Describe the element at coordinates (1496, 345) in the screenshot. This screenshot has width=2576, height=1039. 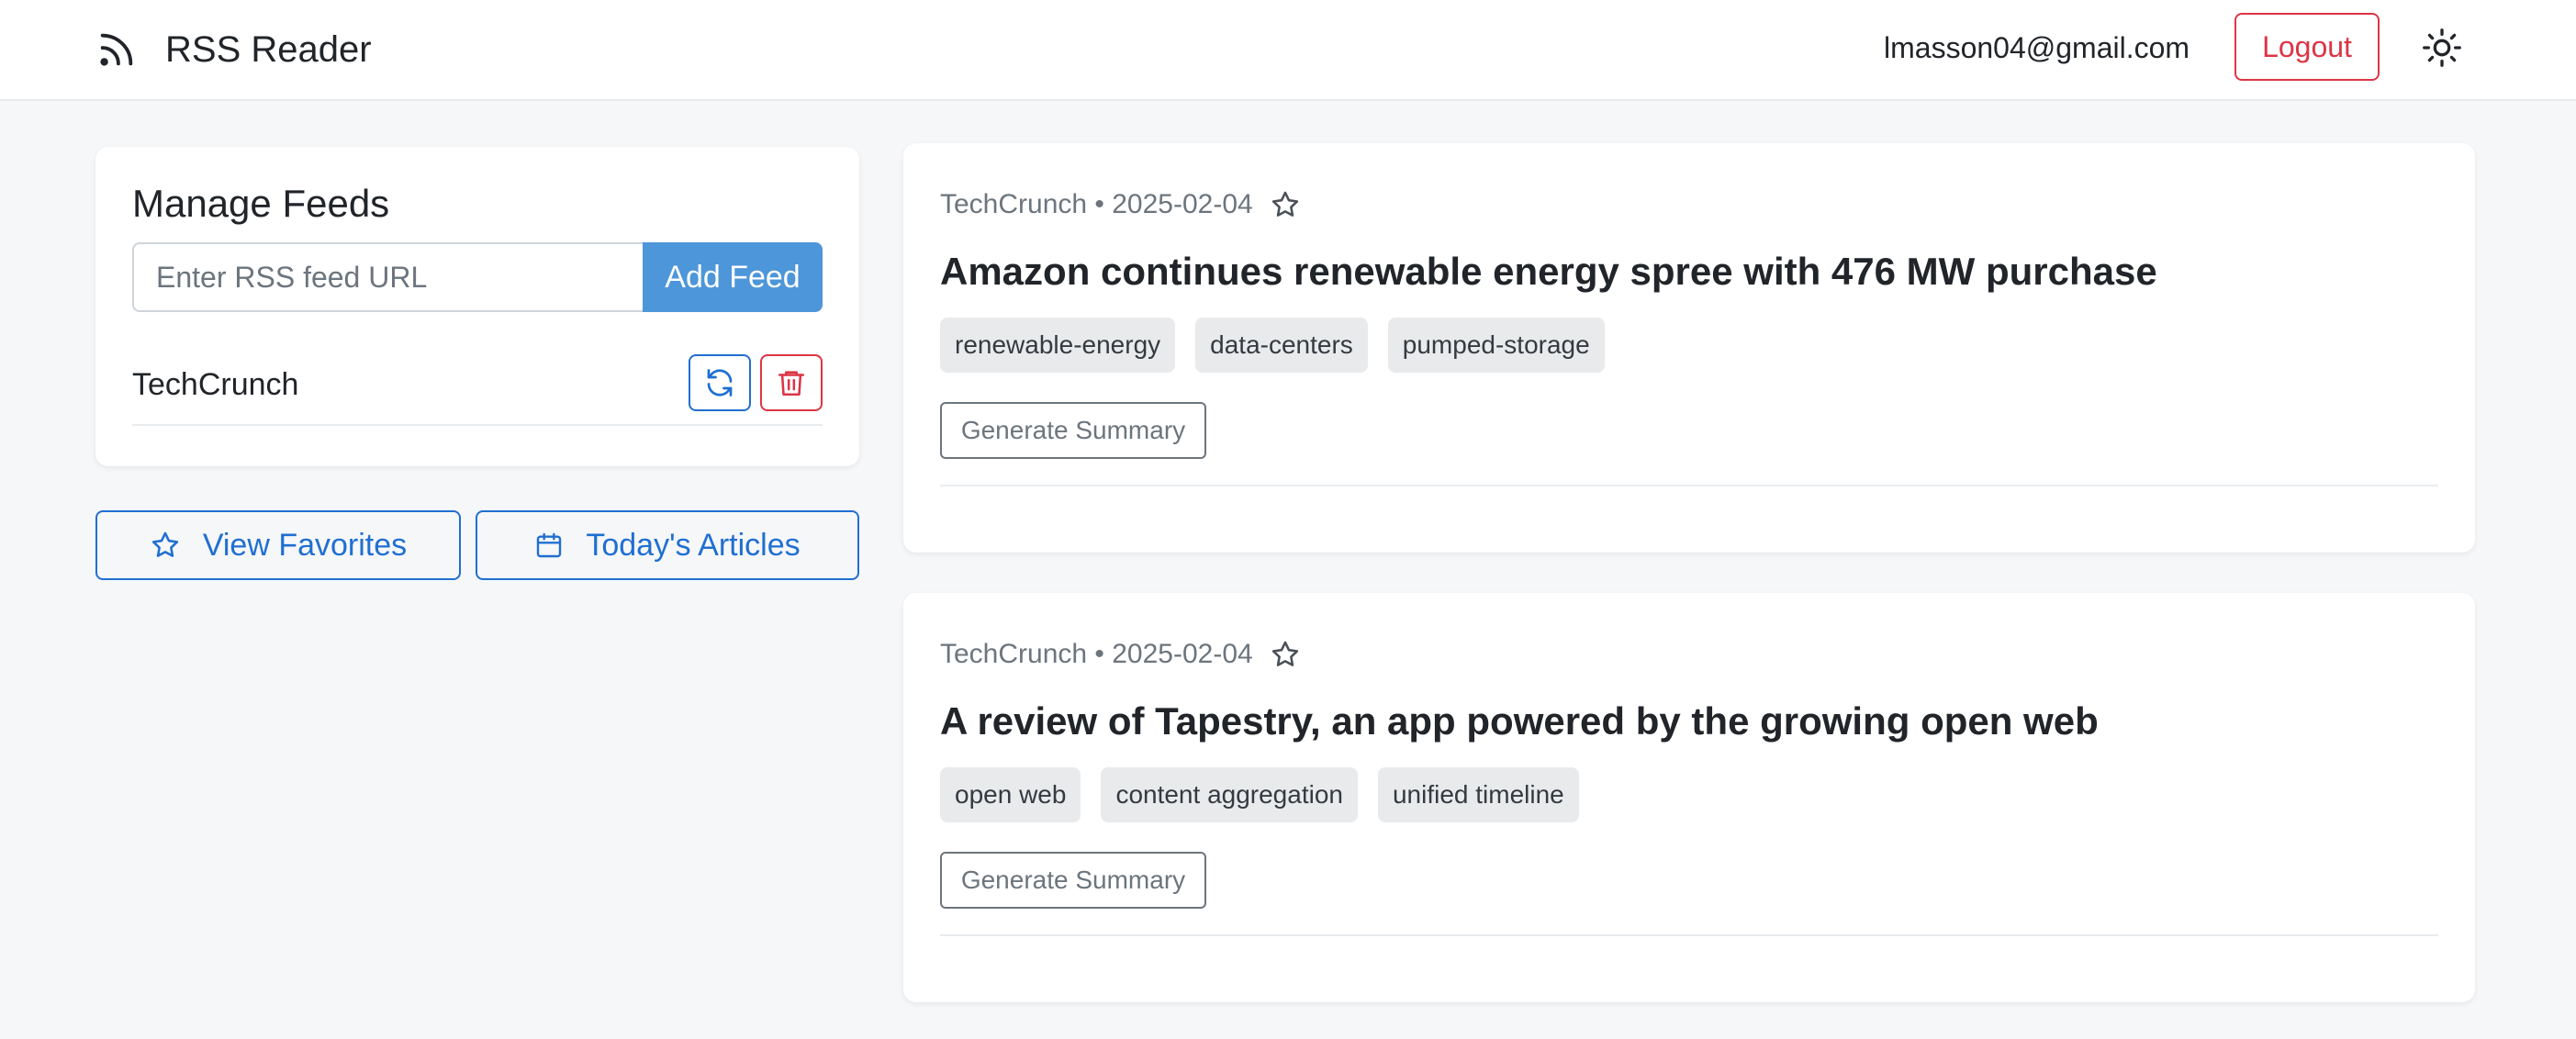
I see `tag-badge: pumped-storage` at that location.